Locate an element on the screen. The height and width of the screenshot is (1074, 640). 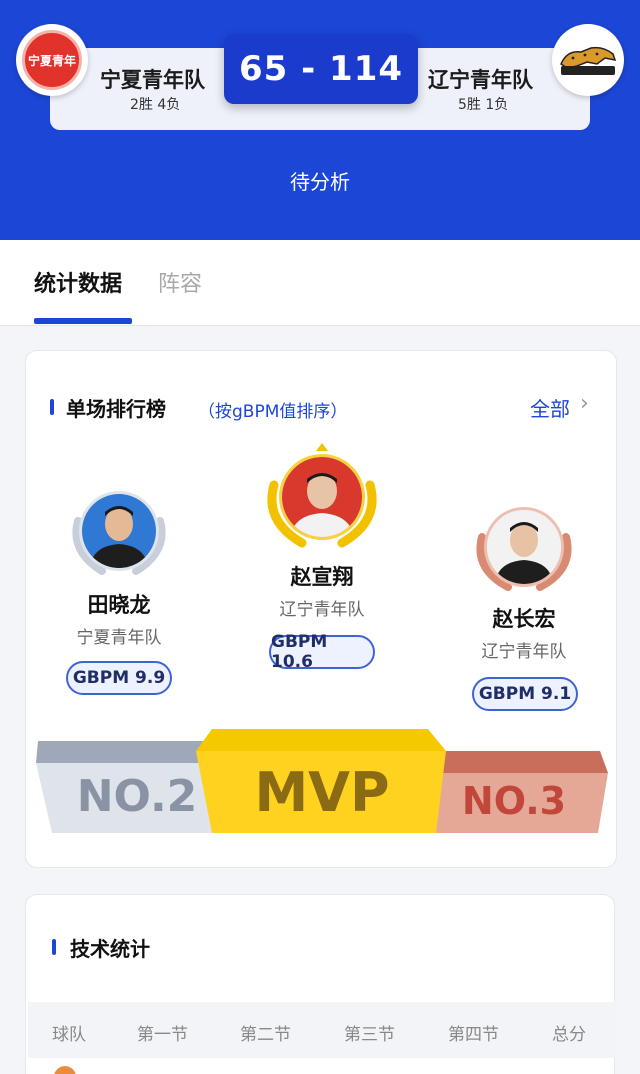
player-1-avatar is located at coordinates (322, 497).